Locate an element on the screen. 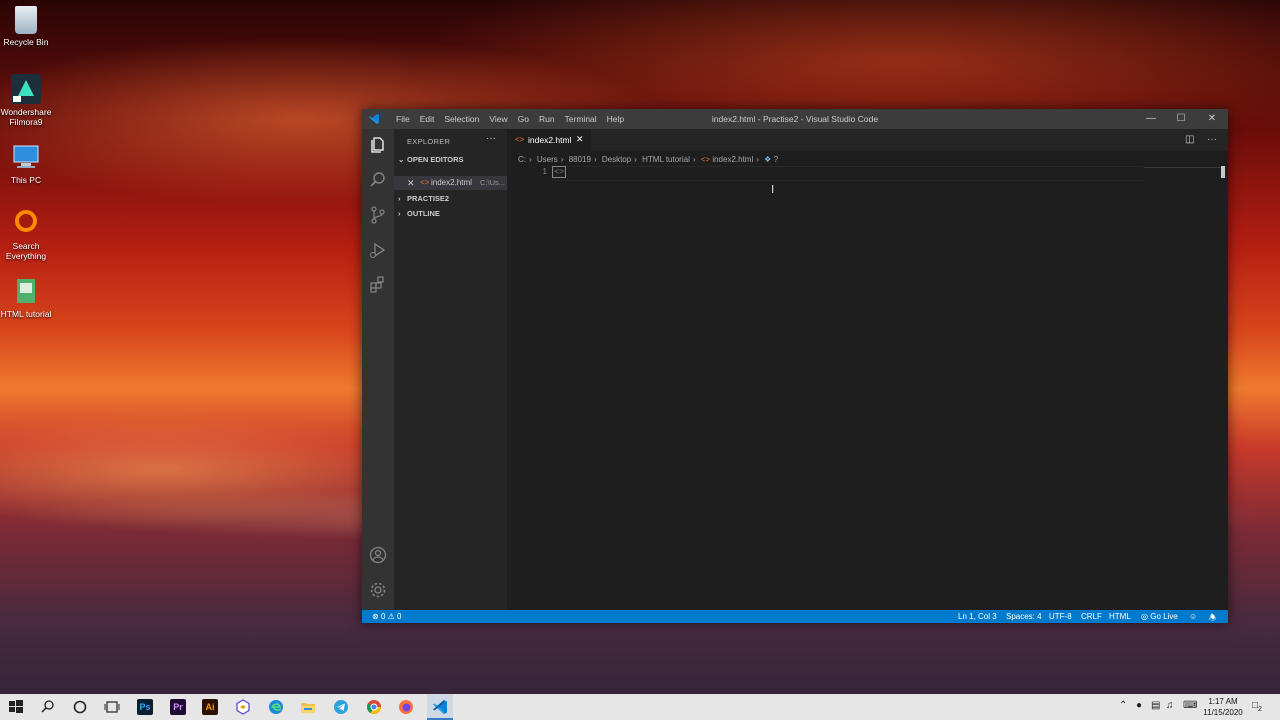 Image resolution: width=1280 pixels, height=720 pixels. microphone-icon: ● is located at coordinates (1139, 705).